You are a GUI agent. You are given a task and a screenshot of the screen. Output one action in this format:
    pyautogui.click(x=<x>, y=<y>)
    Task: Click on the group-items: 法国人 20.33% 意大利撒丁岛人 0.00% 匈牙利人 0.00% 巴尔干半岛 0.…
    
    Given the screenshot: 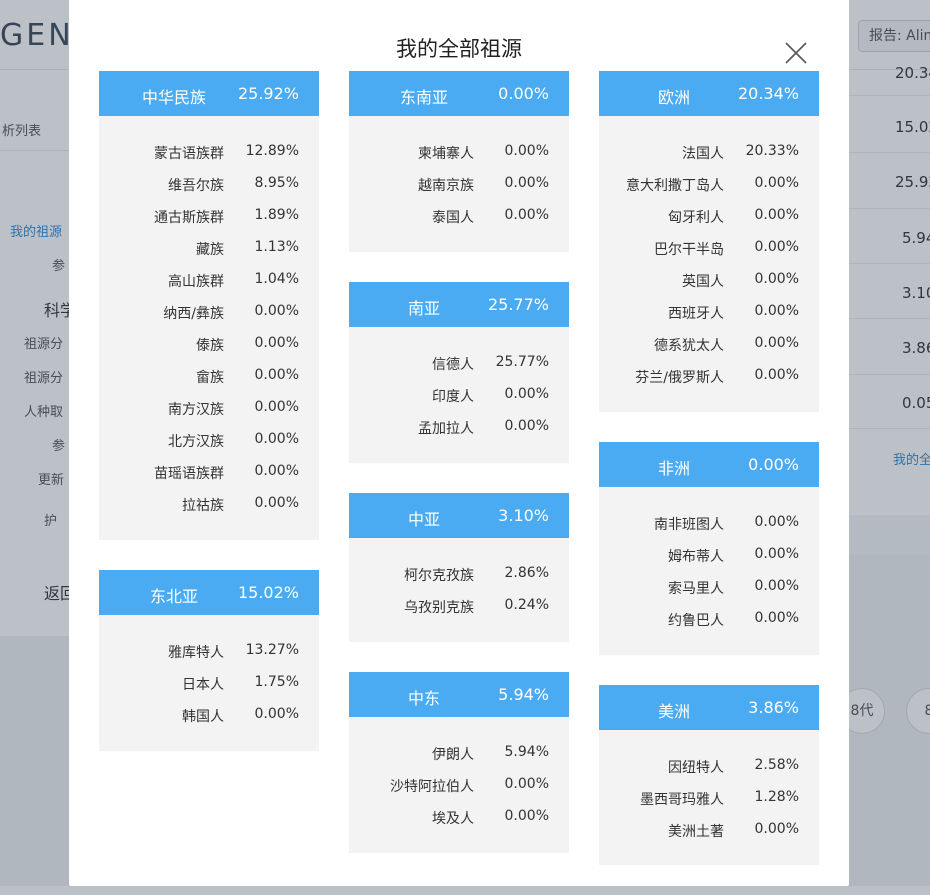 What is the action you would take?
    pyautogui.click(x=709, y=264)
    